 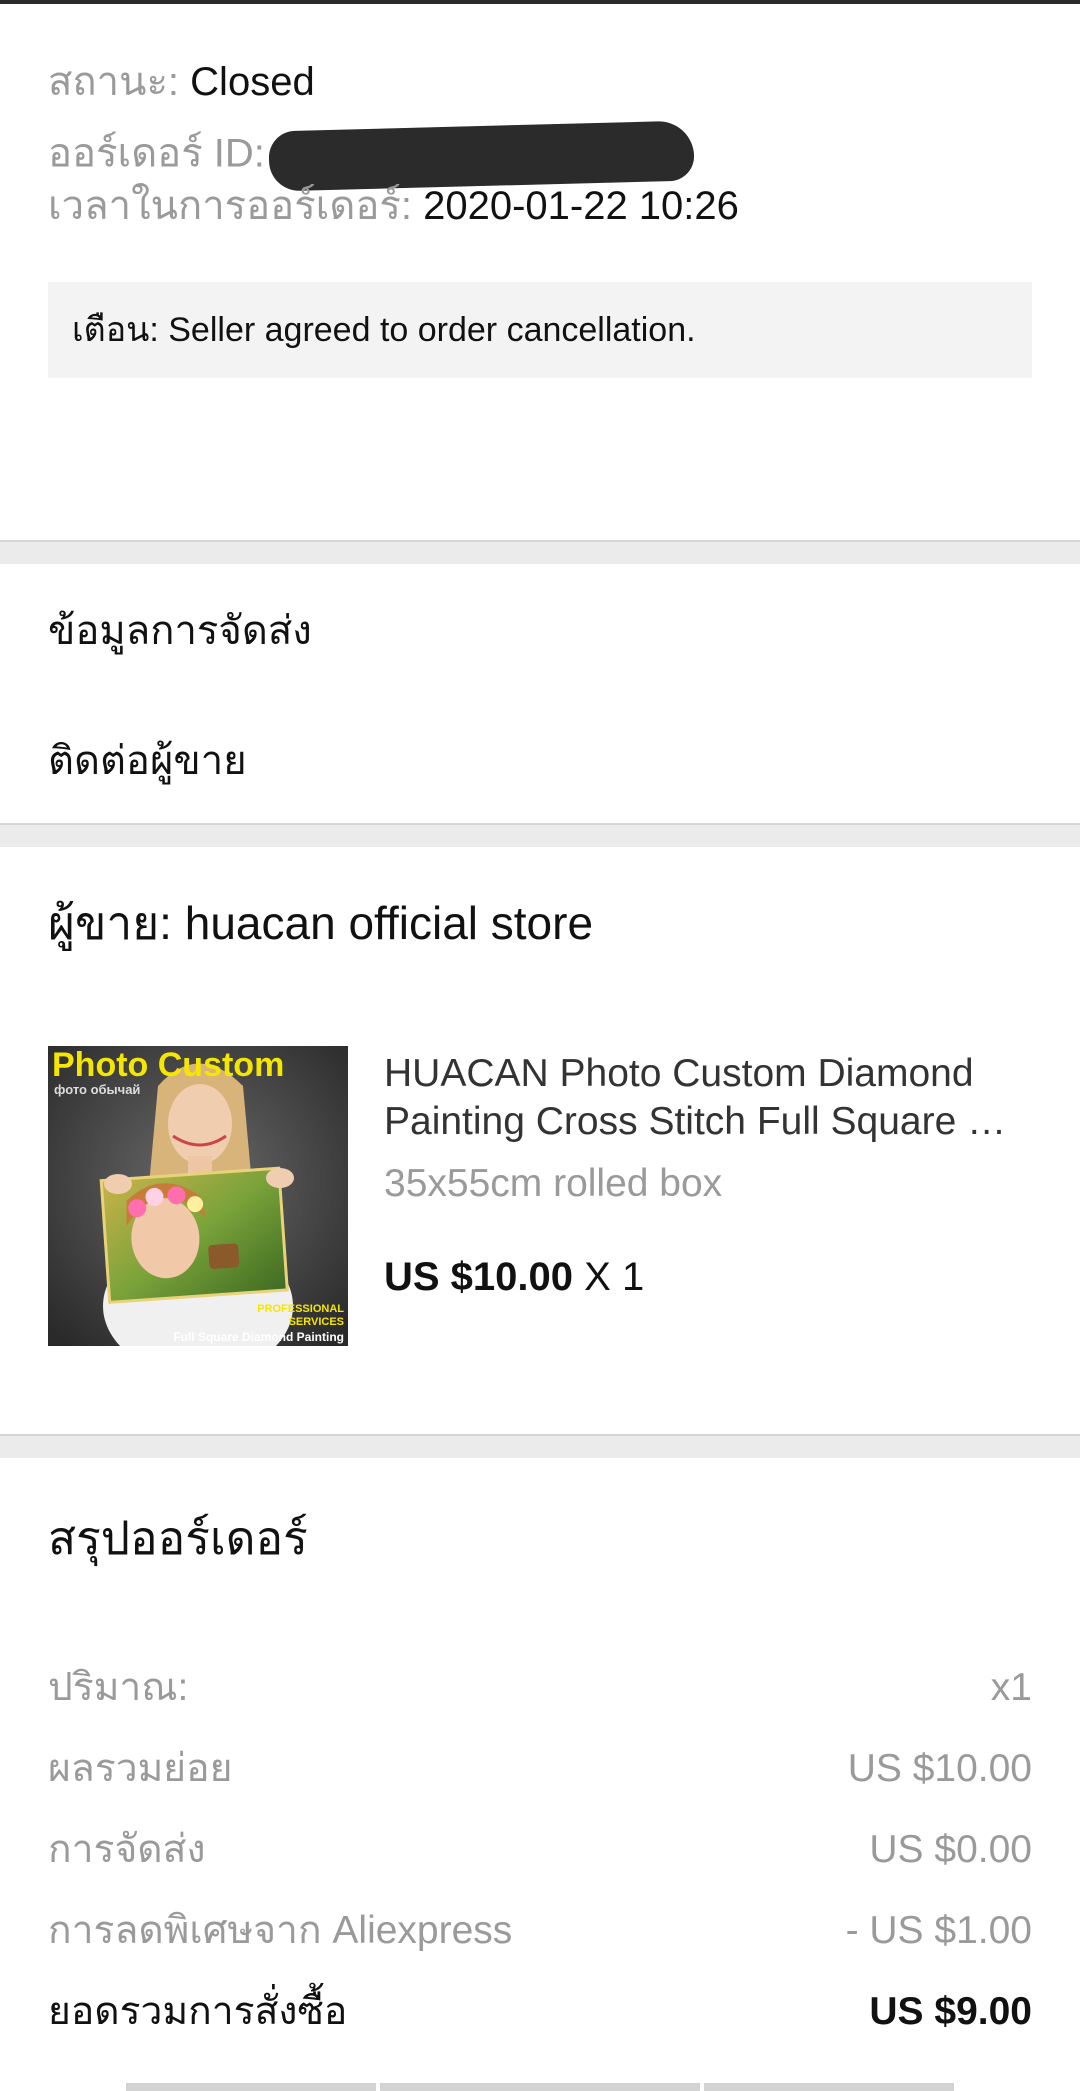 What do you see at coordinates (140, 1768) in the screenshot?
I see `summary-label: ผลรวมย่อย` at bounding box center [140, 1768].